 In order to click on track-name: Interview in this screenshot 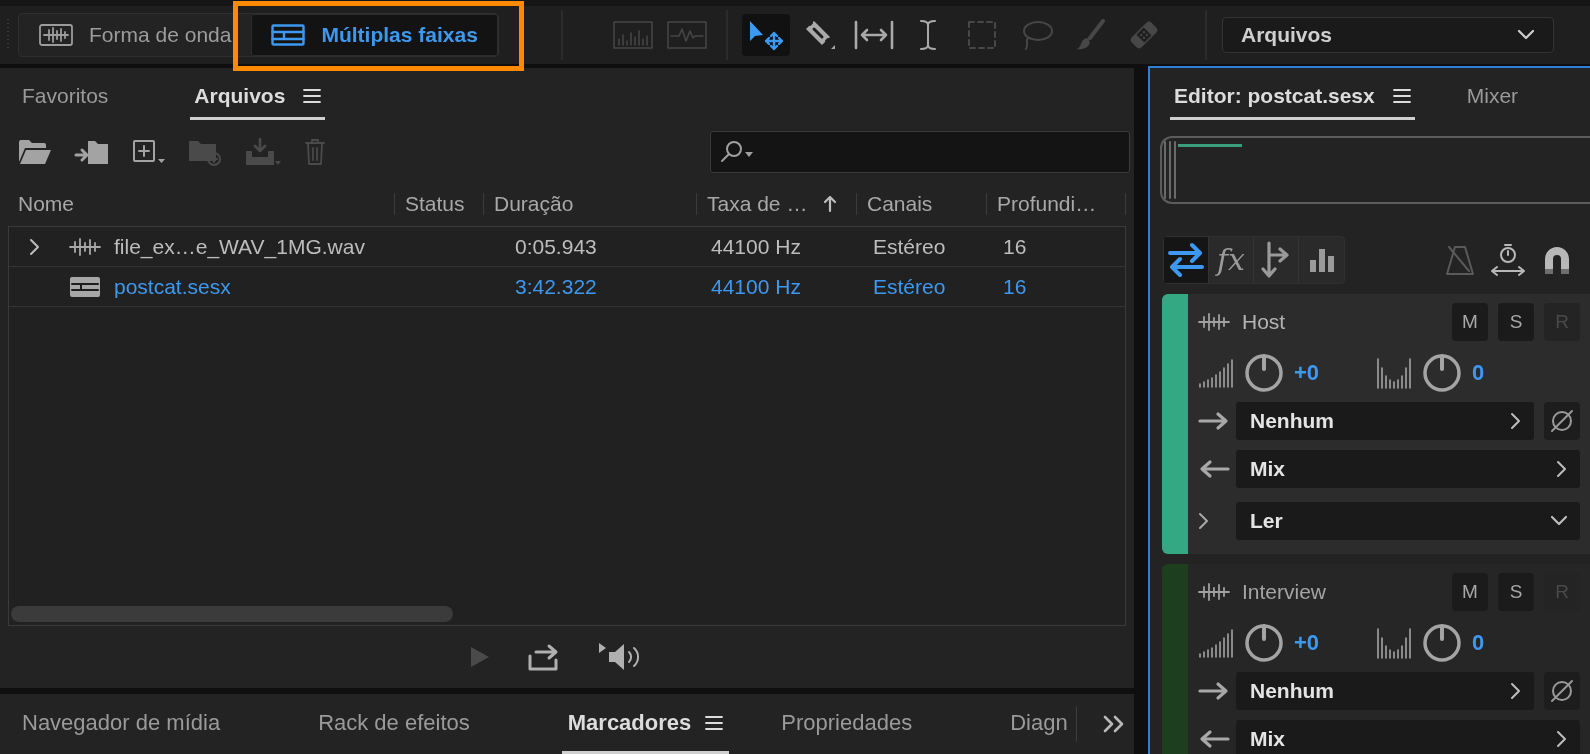, I will do `click(1284, 592)`.